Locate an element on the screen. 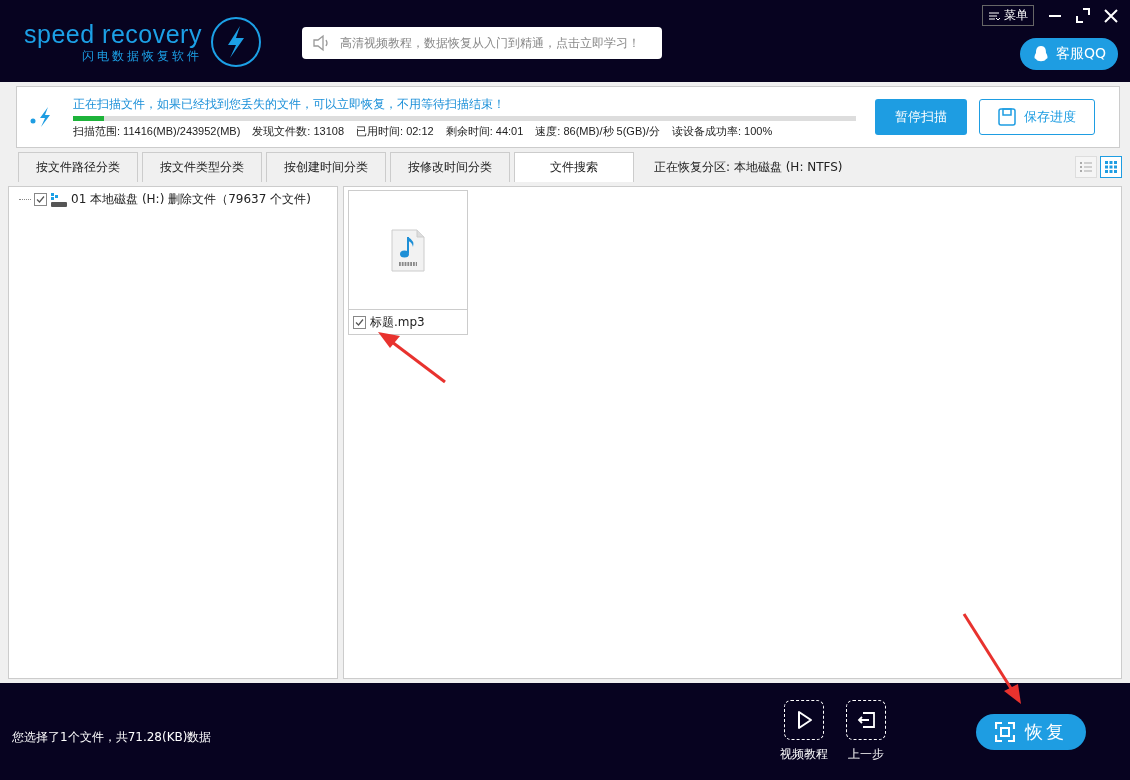  lightning-logo-icon is located at coordinates (235, 42).